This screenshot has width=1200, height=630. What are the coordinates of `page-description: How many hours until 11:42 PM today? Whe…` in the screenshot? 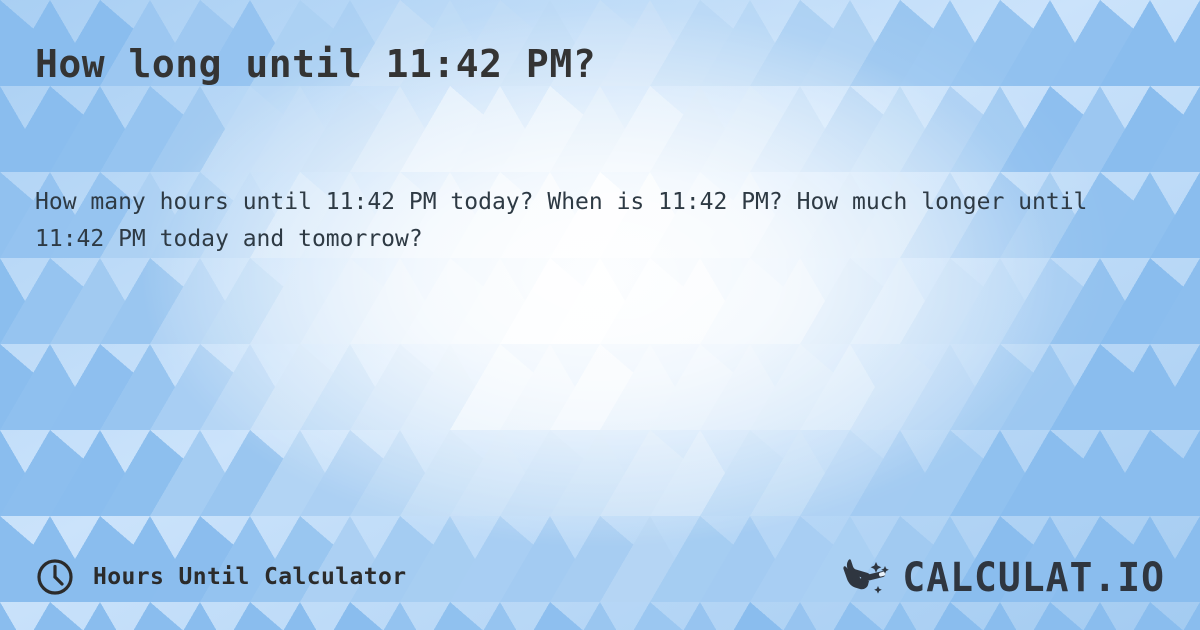 It's located at (561, 220).